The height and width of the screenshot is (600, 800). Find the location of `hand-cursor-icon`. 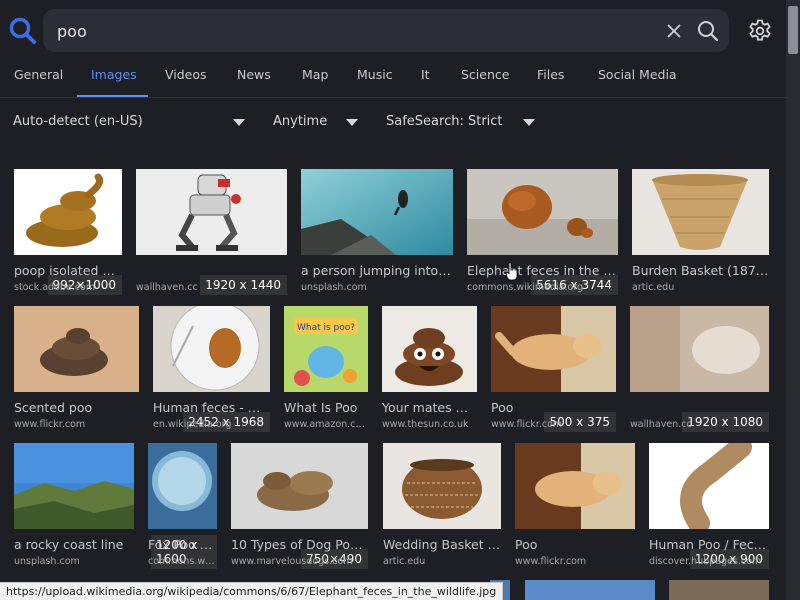

hand-cursor-icon is located at coordinates (511, 271).